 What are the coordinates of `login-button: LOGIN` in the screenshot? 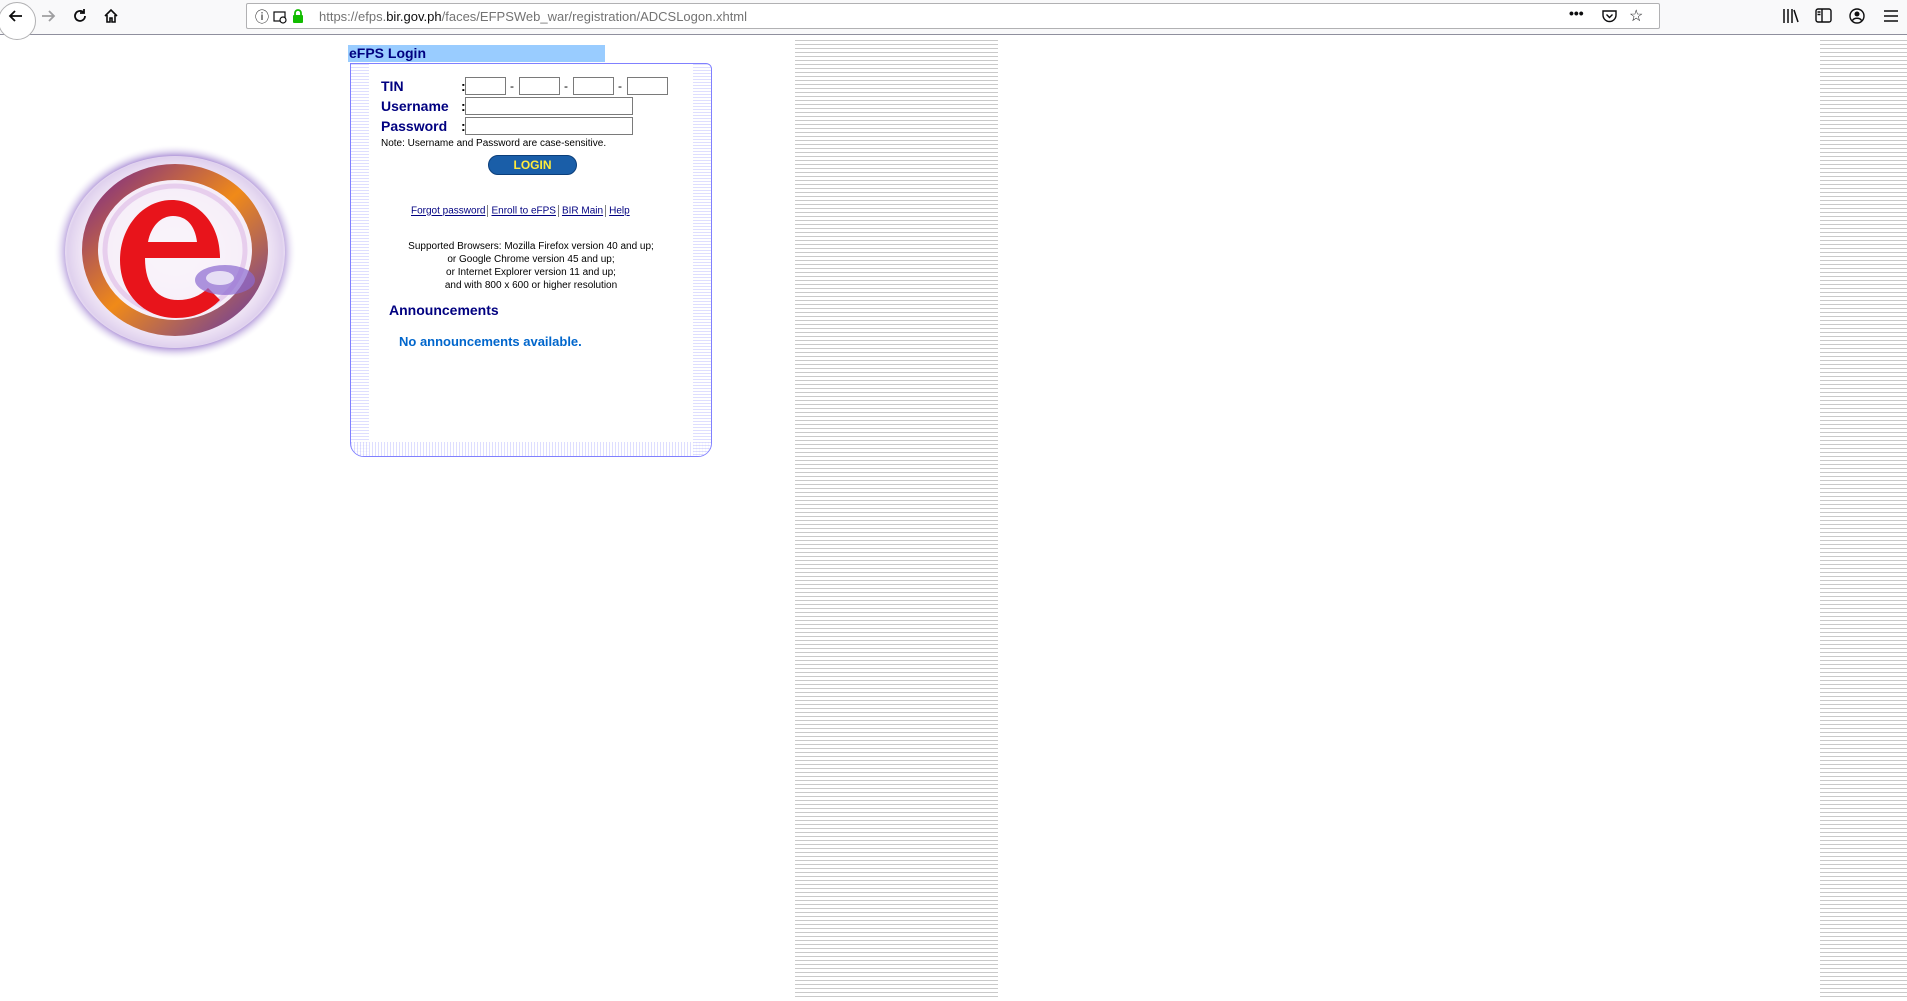 It's located at (532, 165).